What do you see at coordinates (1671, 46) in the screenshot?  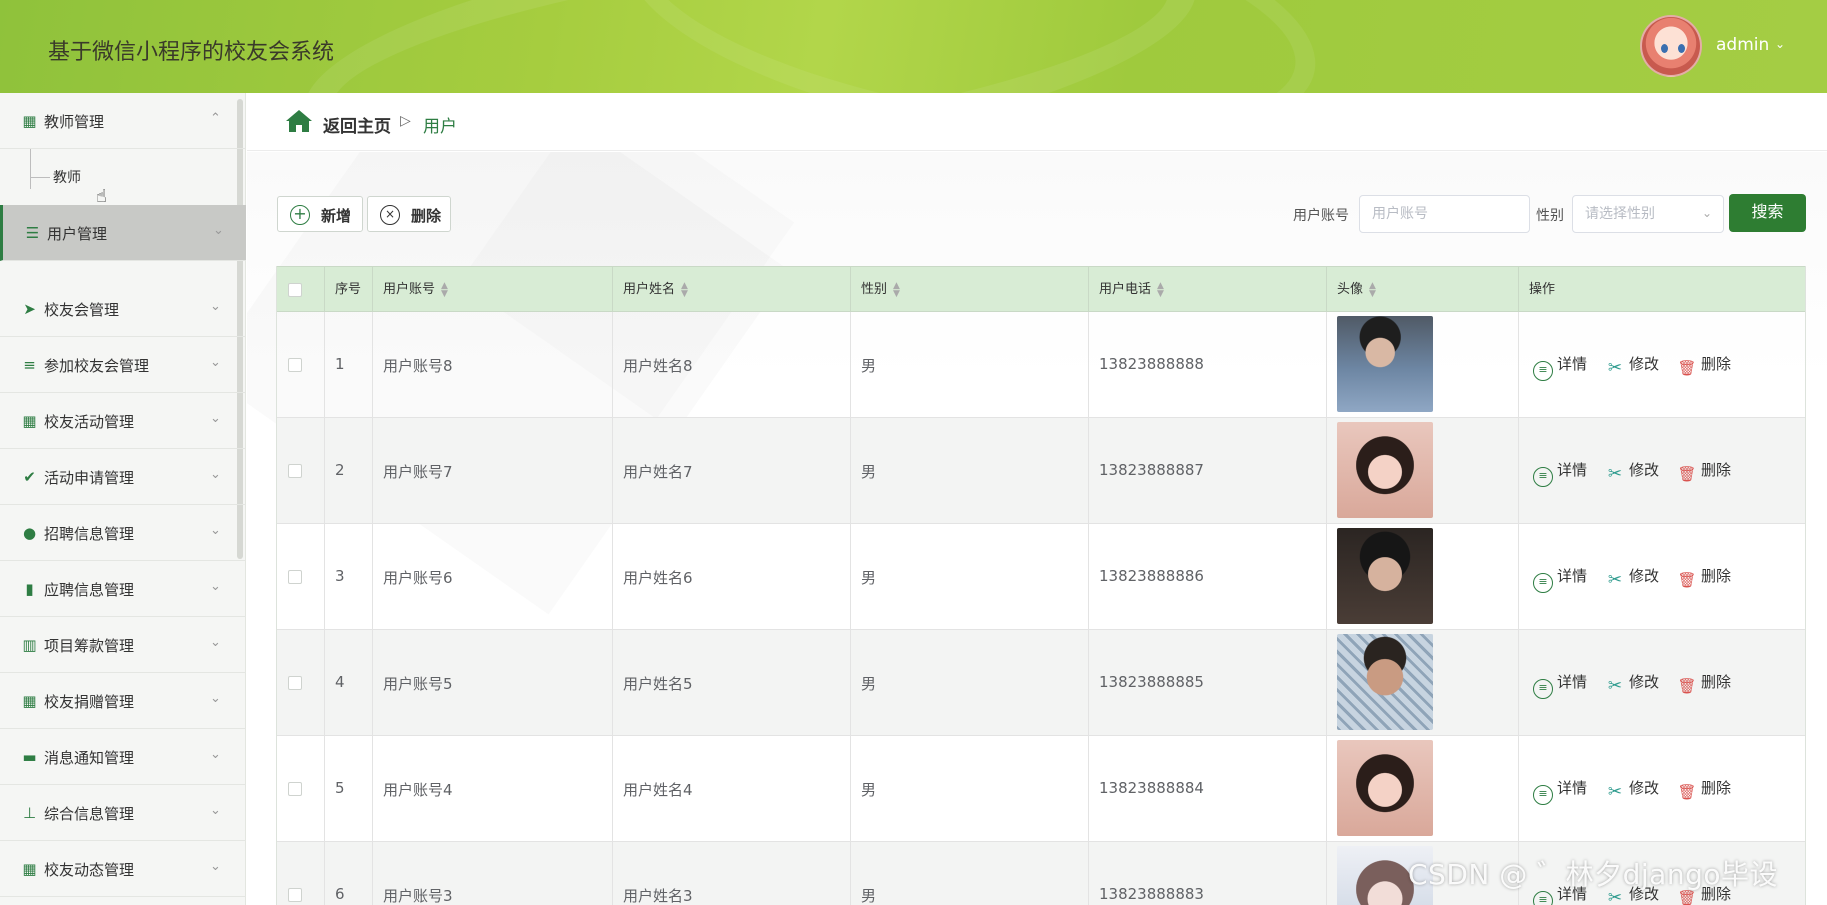 I see `user-avatar` at bounding box center [1671, 46].